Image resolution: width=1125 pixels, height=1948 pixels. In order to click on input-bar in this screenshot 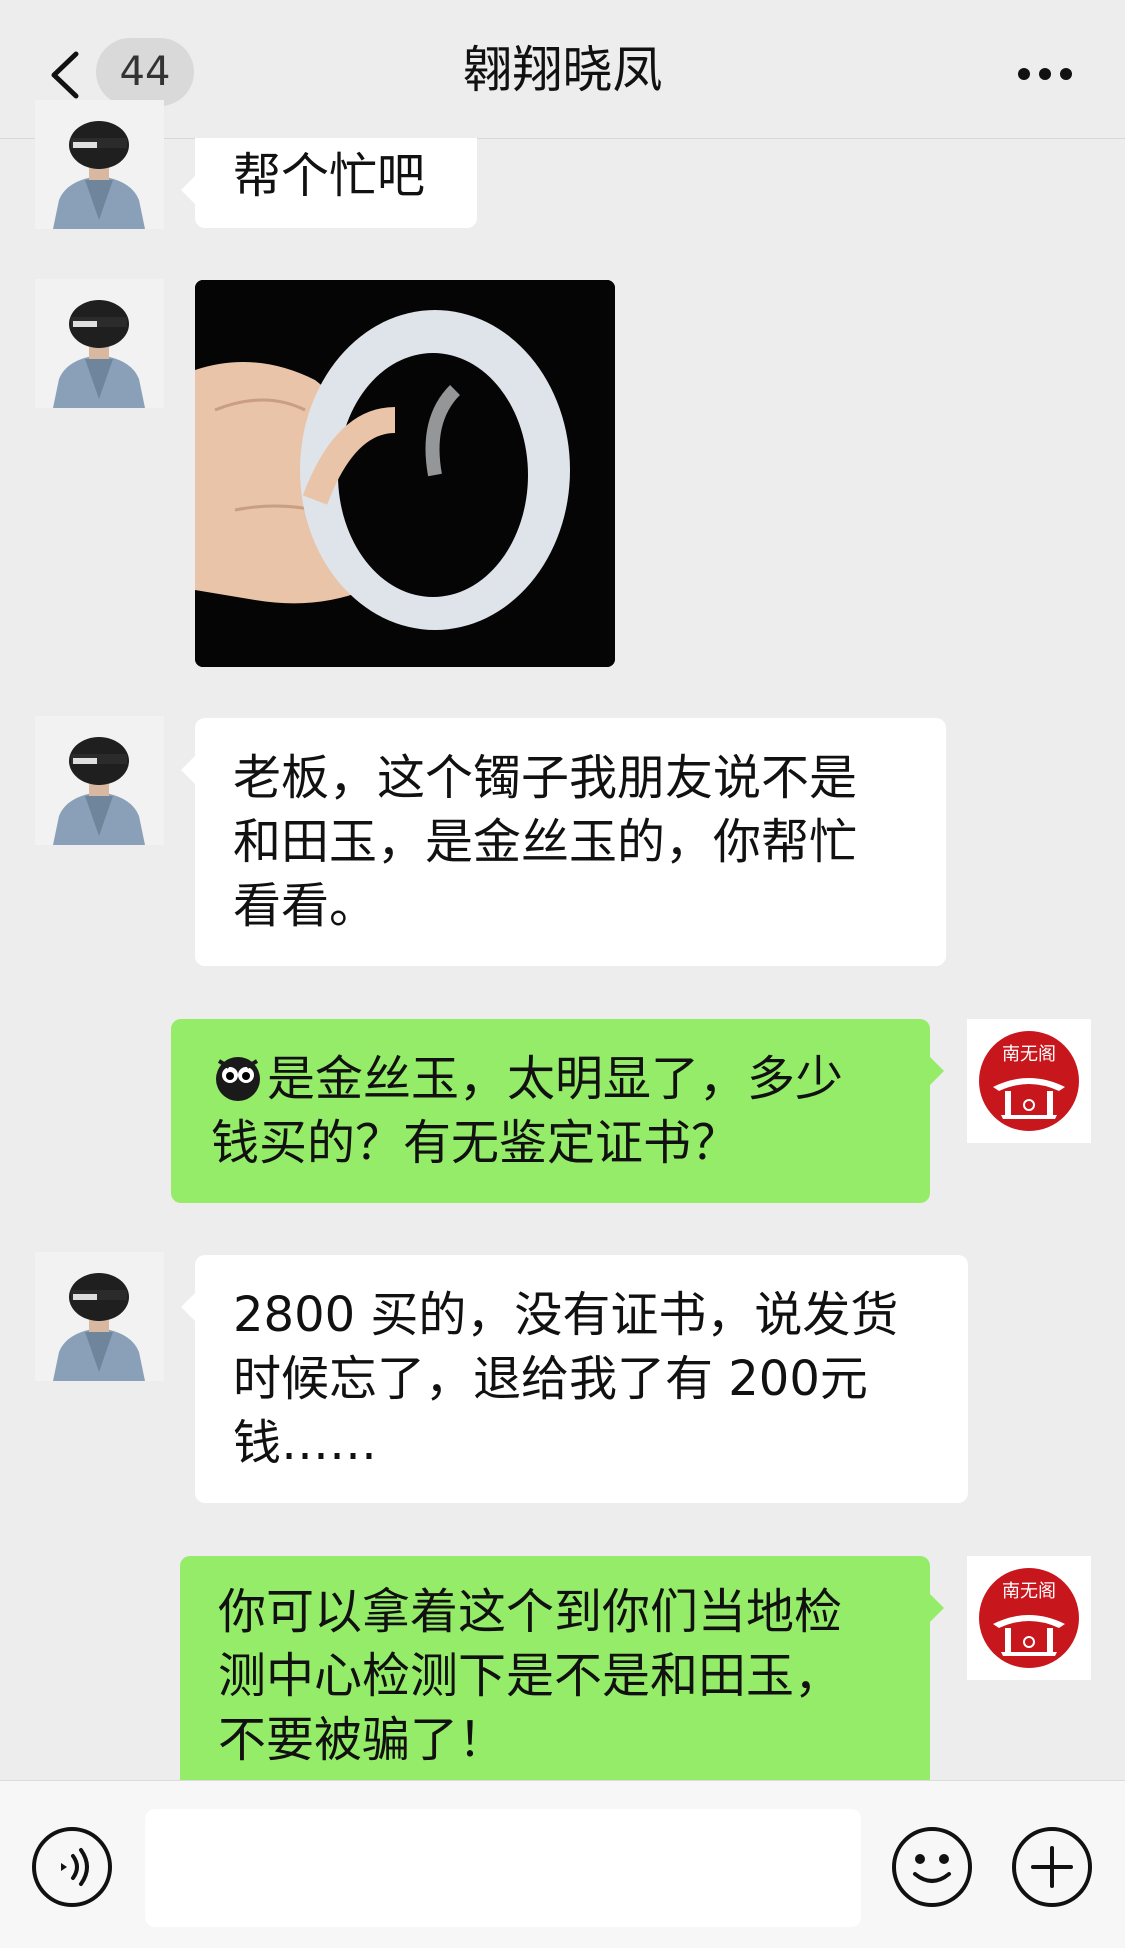, I will do `click(562, 1864)`.